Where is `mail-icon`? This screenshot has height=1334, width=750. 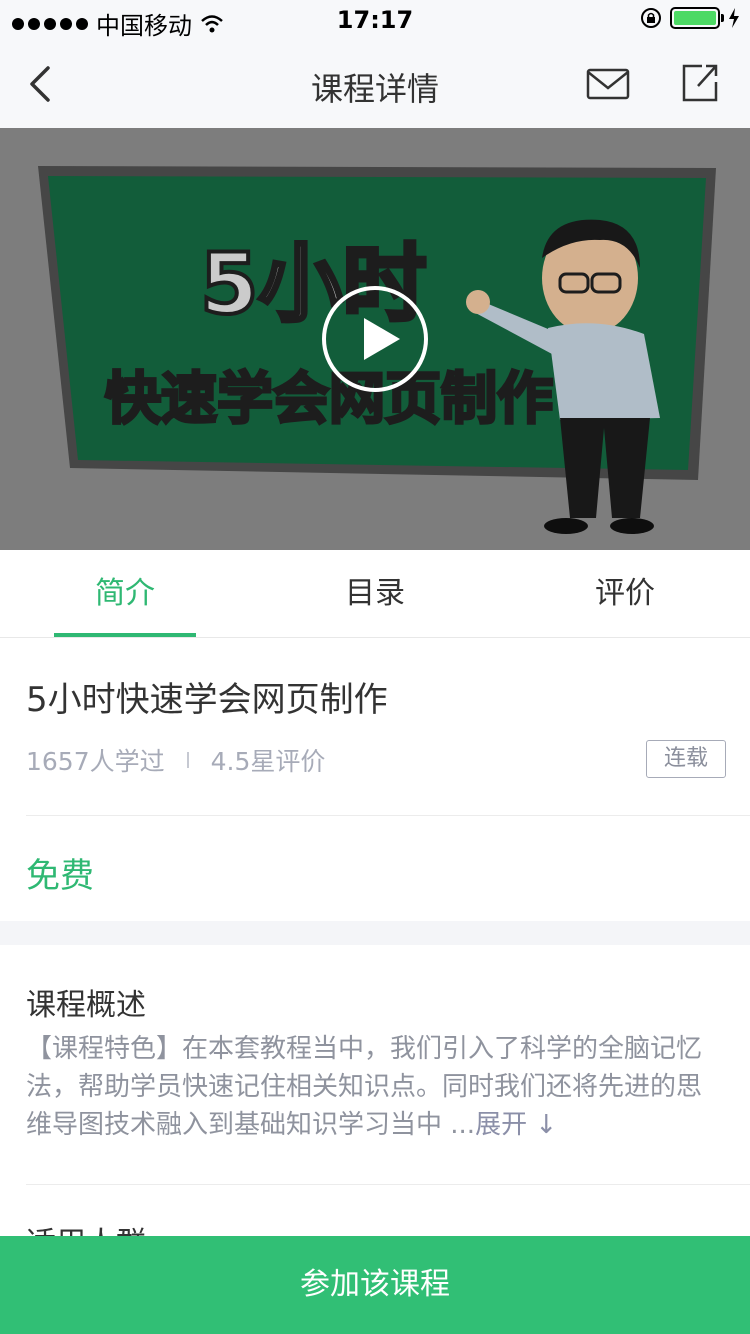
mail-icon is located at coordinates (608, 84).